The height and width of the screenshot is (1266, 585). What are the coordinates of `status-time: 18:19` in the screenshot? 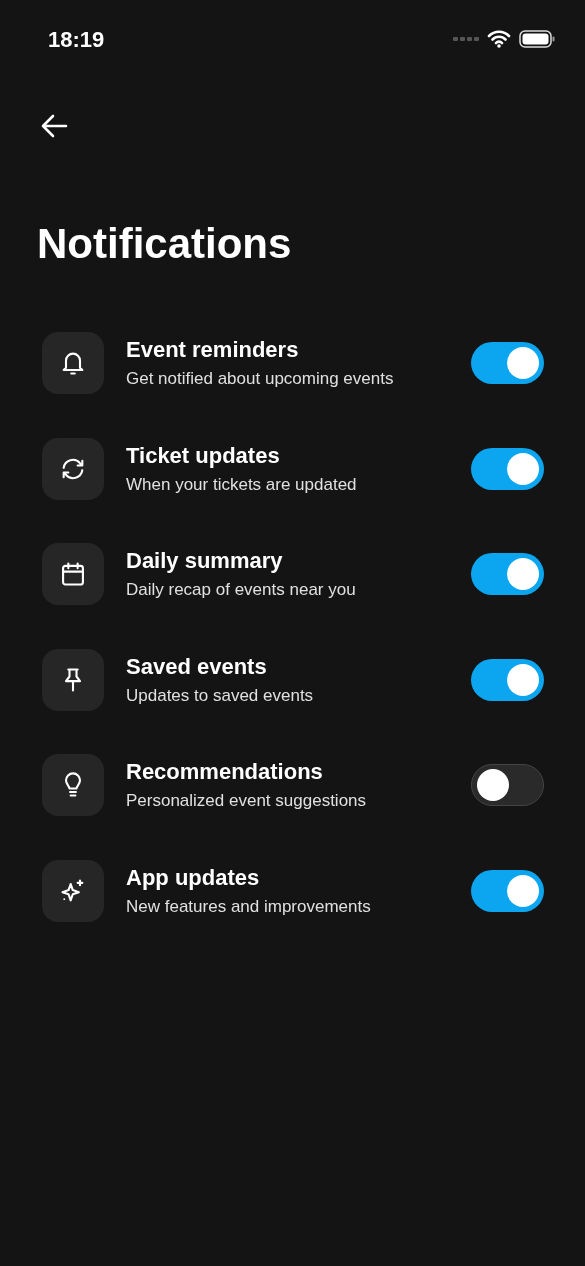 It's located at (76, 39).